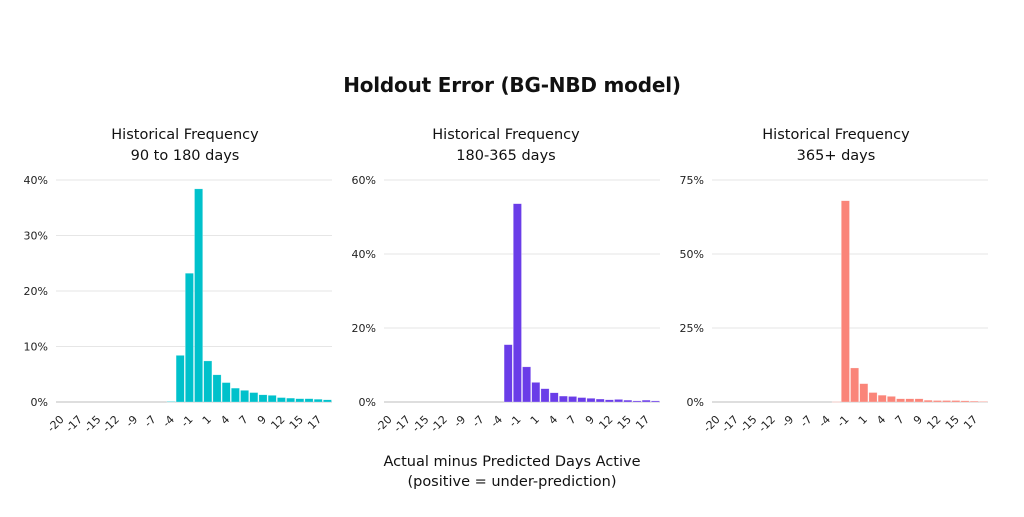  Describe the element at coordinates (512, 482) in the screenshot. I see `x-axis-label-line2: (positive = under-prediction)` at that location.